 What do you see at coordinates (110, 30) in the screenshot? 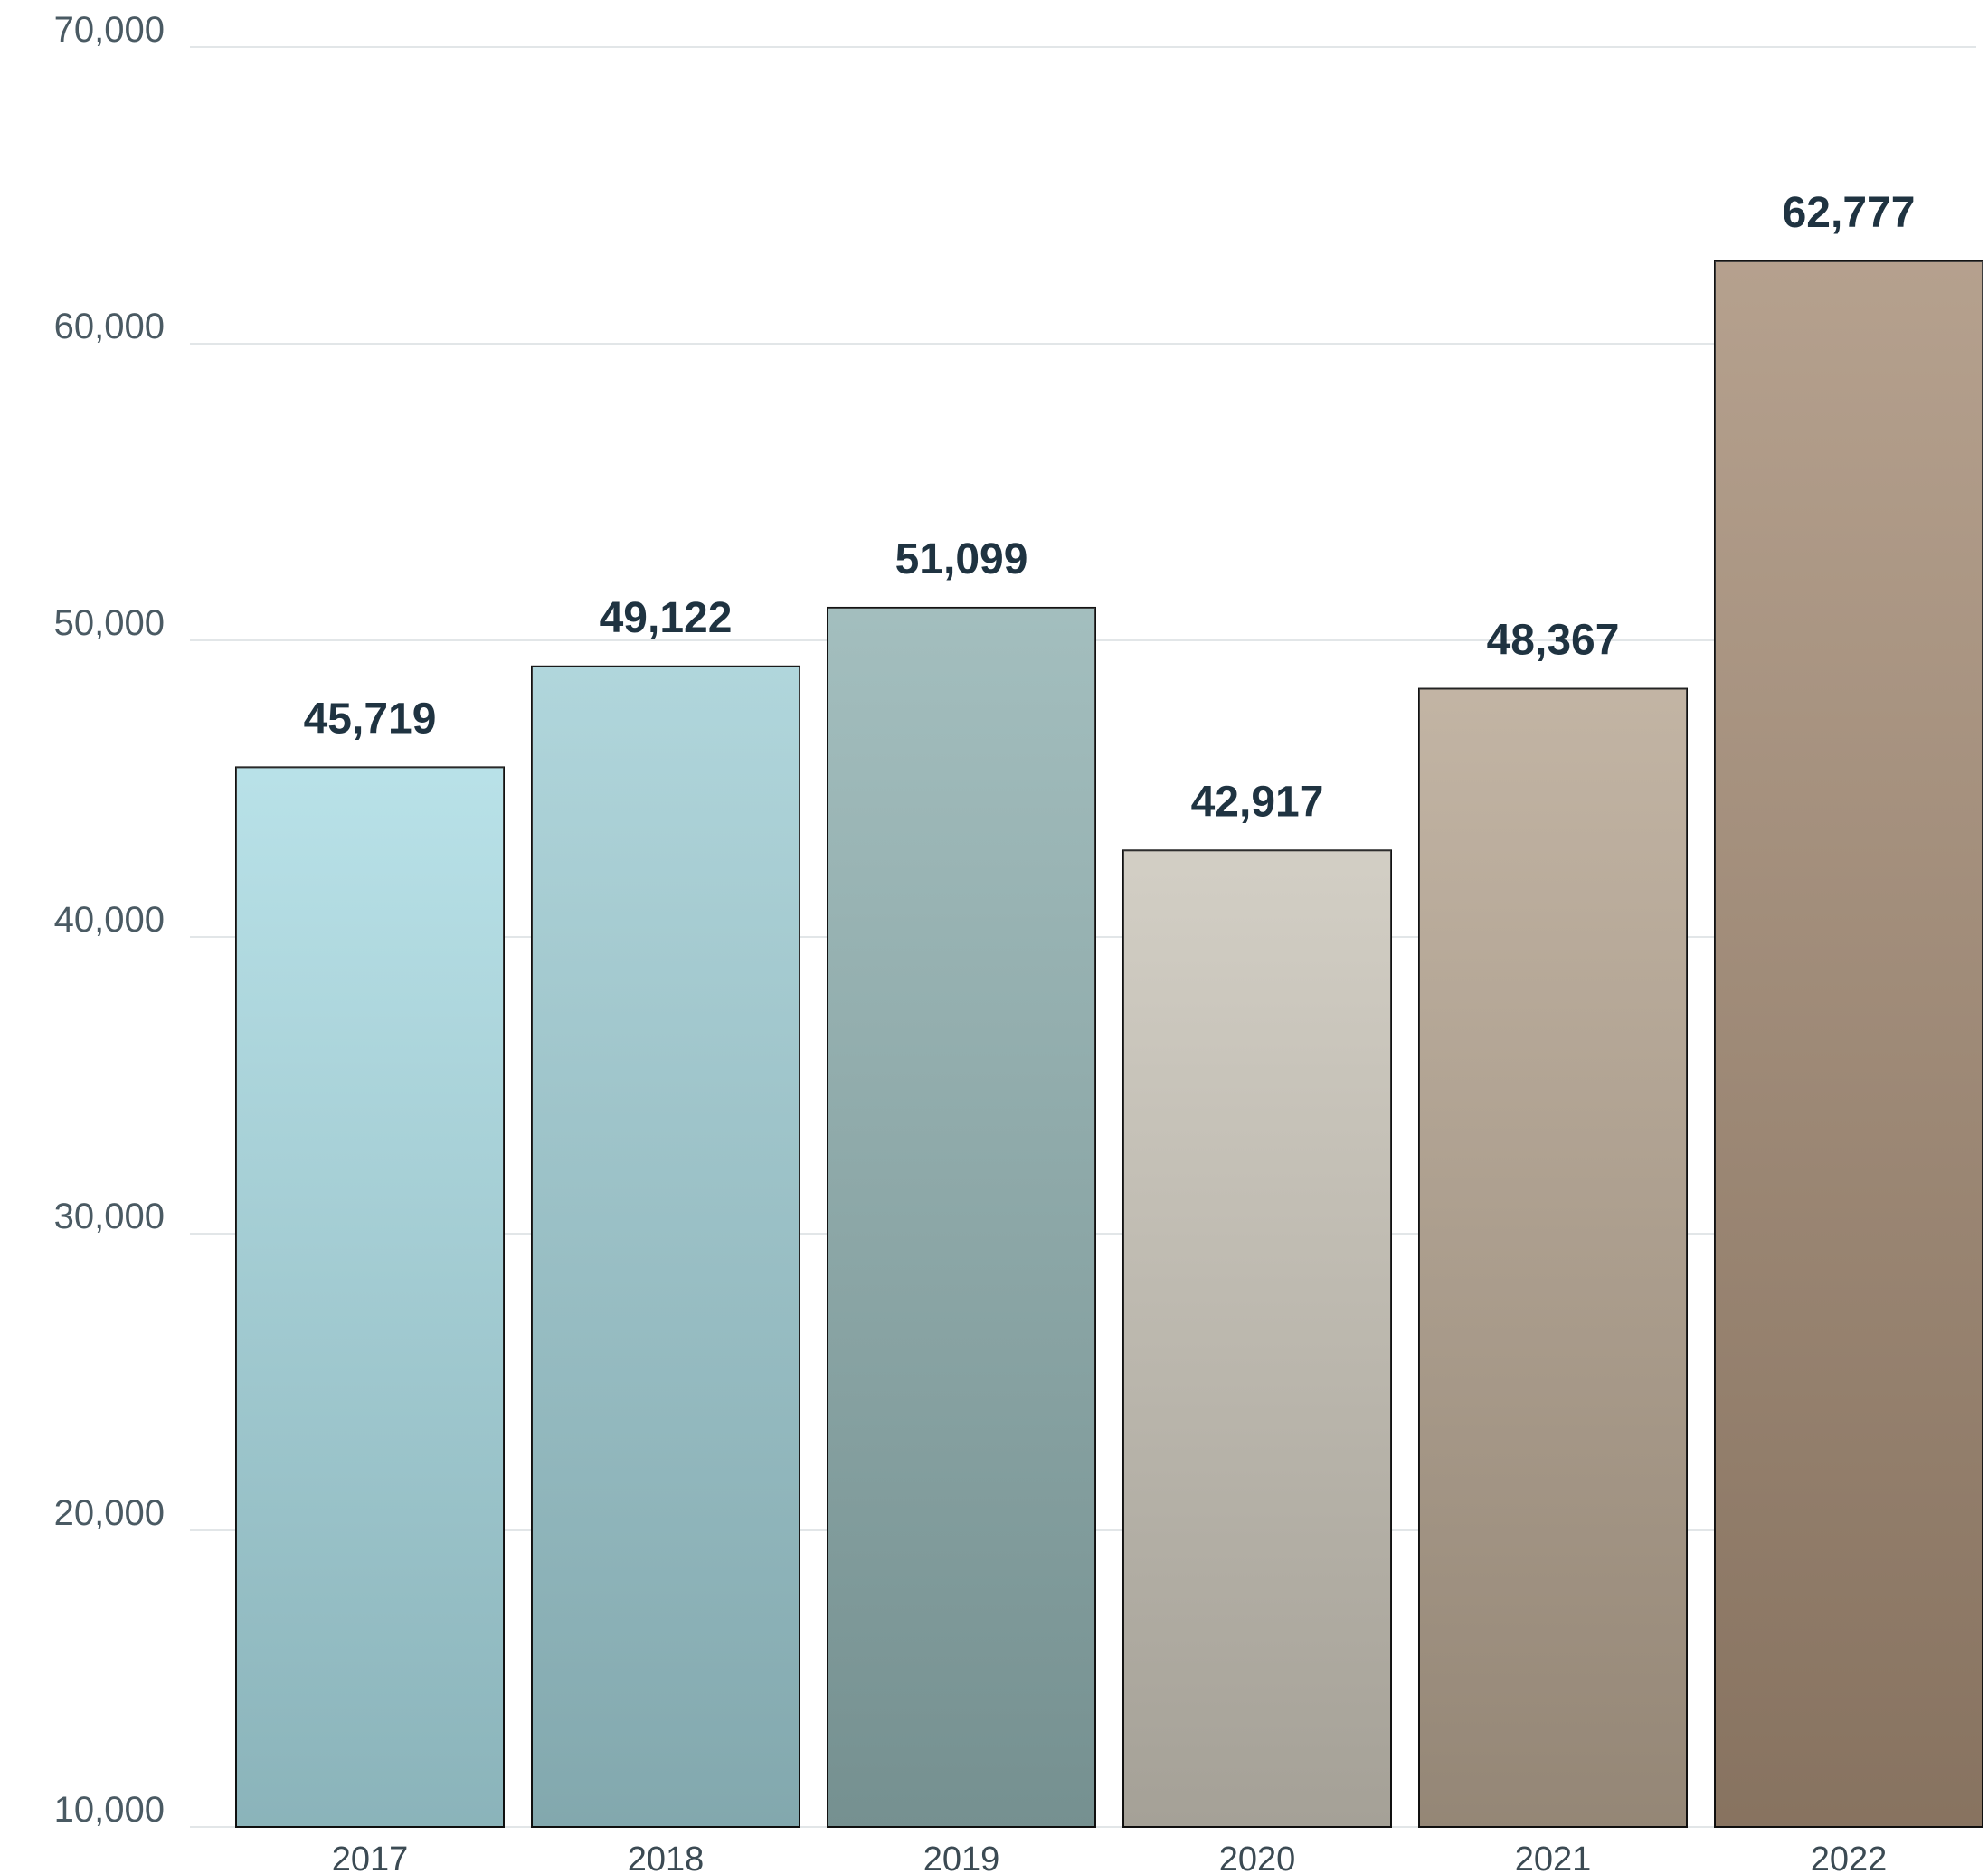
I see `y-tick-label: 70,000` at bounding box center [110, 30].